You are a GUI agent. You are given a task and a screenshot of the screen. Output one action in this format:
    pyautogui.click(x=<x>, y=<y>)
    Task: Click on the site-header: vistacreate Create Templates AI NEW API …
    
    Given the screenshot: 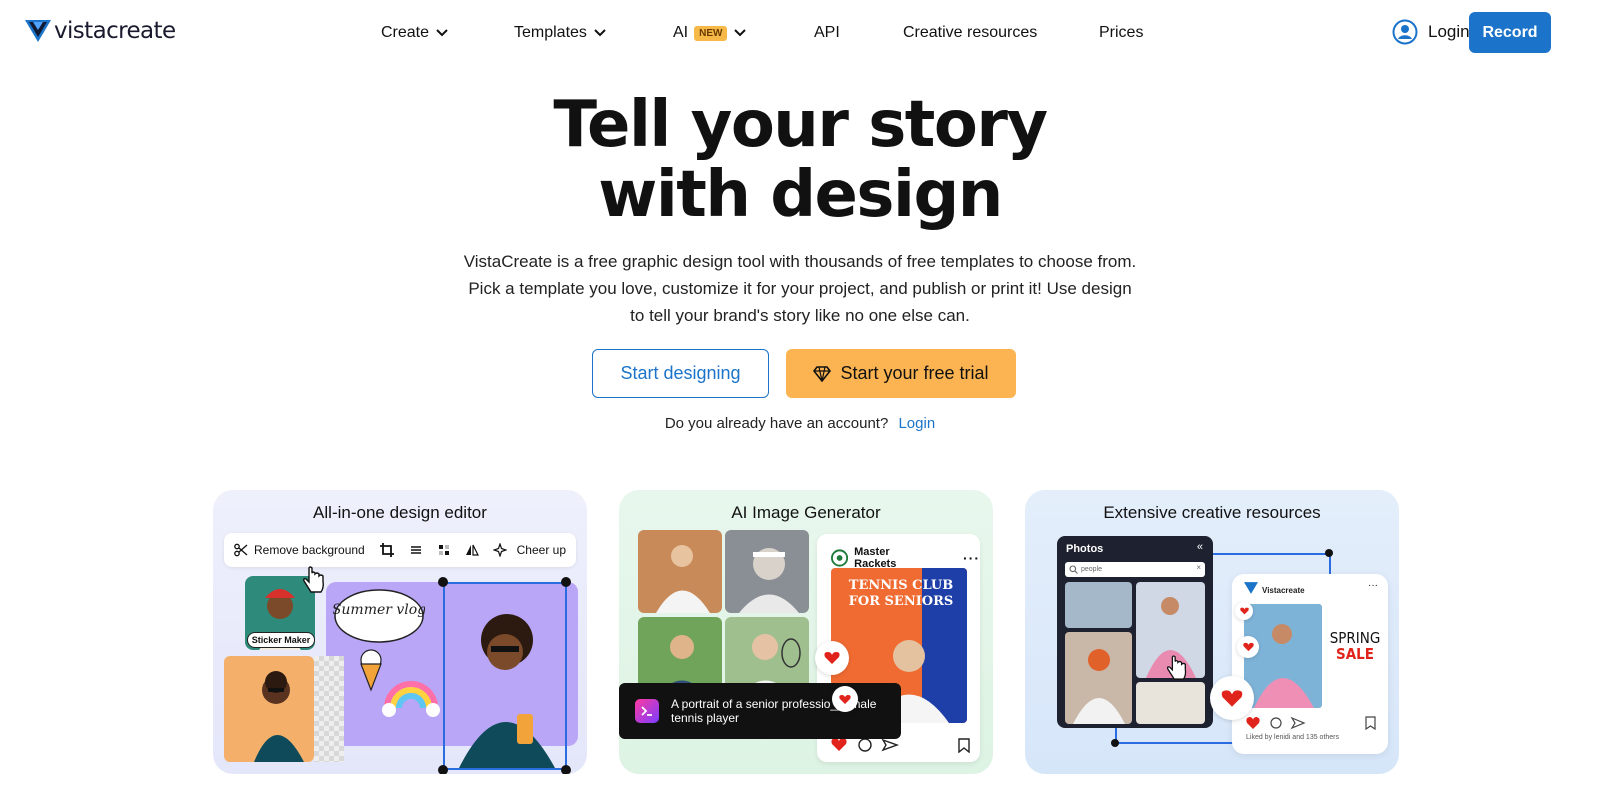 What is the action you would take?
    pyautogui.click(x=800, y=32)
    